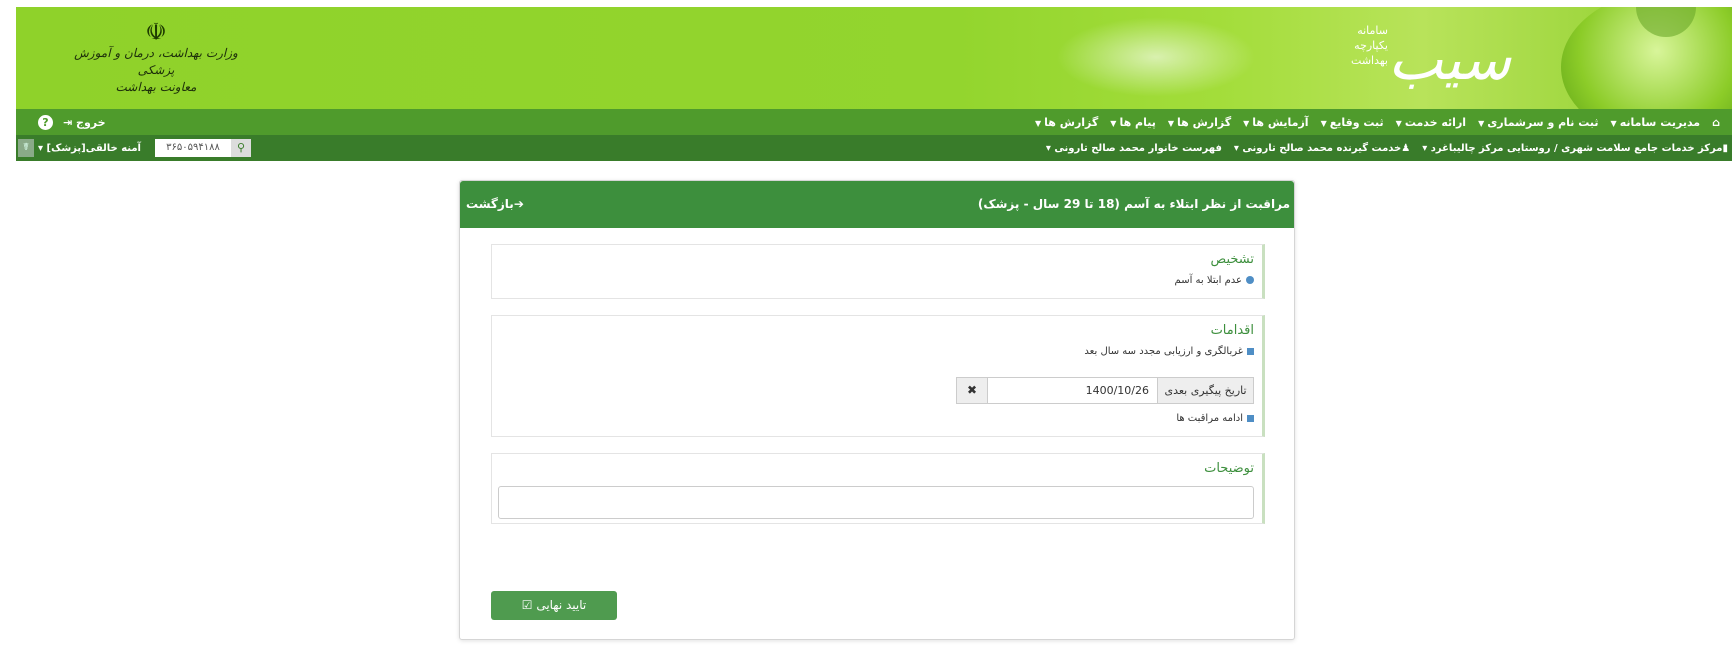 This screenshot has height=656, width=1732. I want to click on diagnosis-item: عدم ابتلا به آسم, so click(1214, 280).